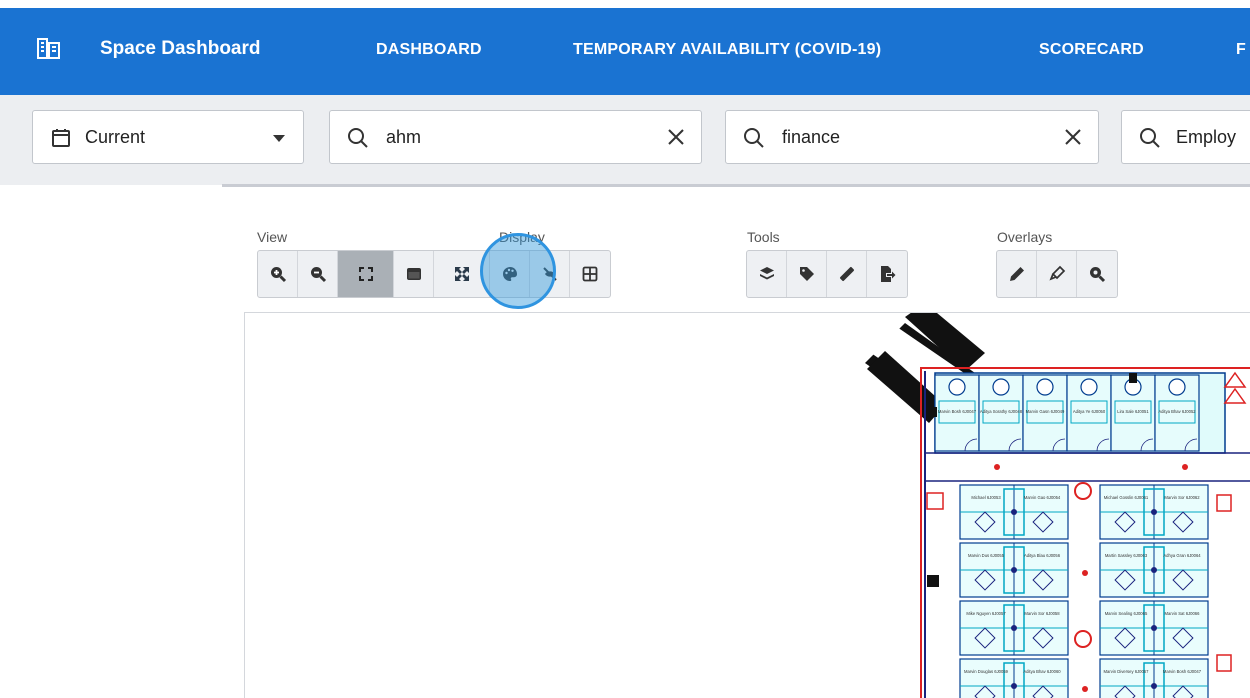  What do you see at coordinates (736, 185) in the screenshot?
I see `divider` at bounding box center [736, 185].